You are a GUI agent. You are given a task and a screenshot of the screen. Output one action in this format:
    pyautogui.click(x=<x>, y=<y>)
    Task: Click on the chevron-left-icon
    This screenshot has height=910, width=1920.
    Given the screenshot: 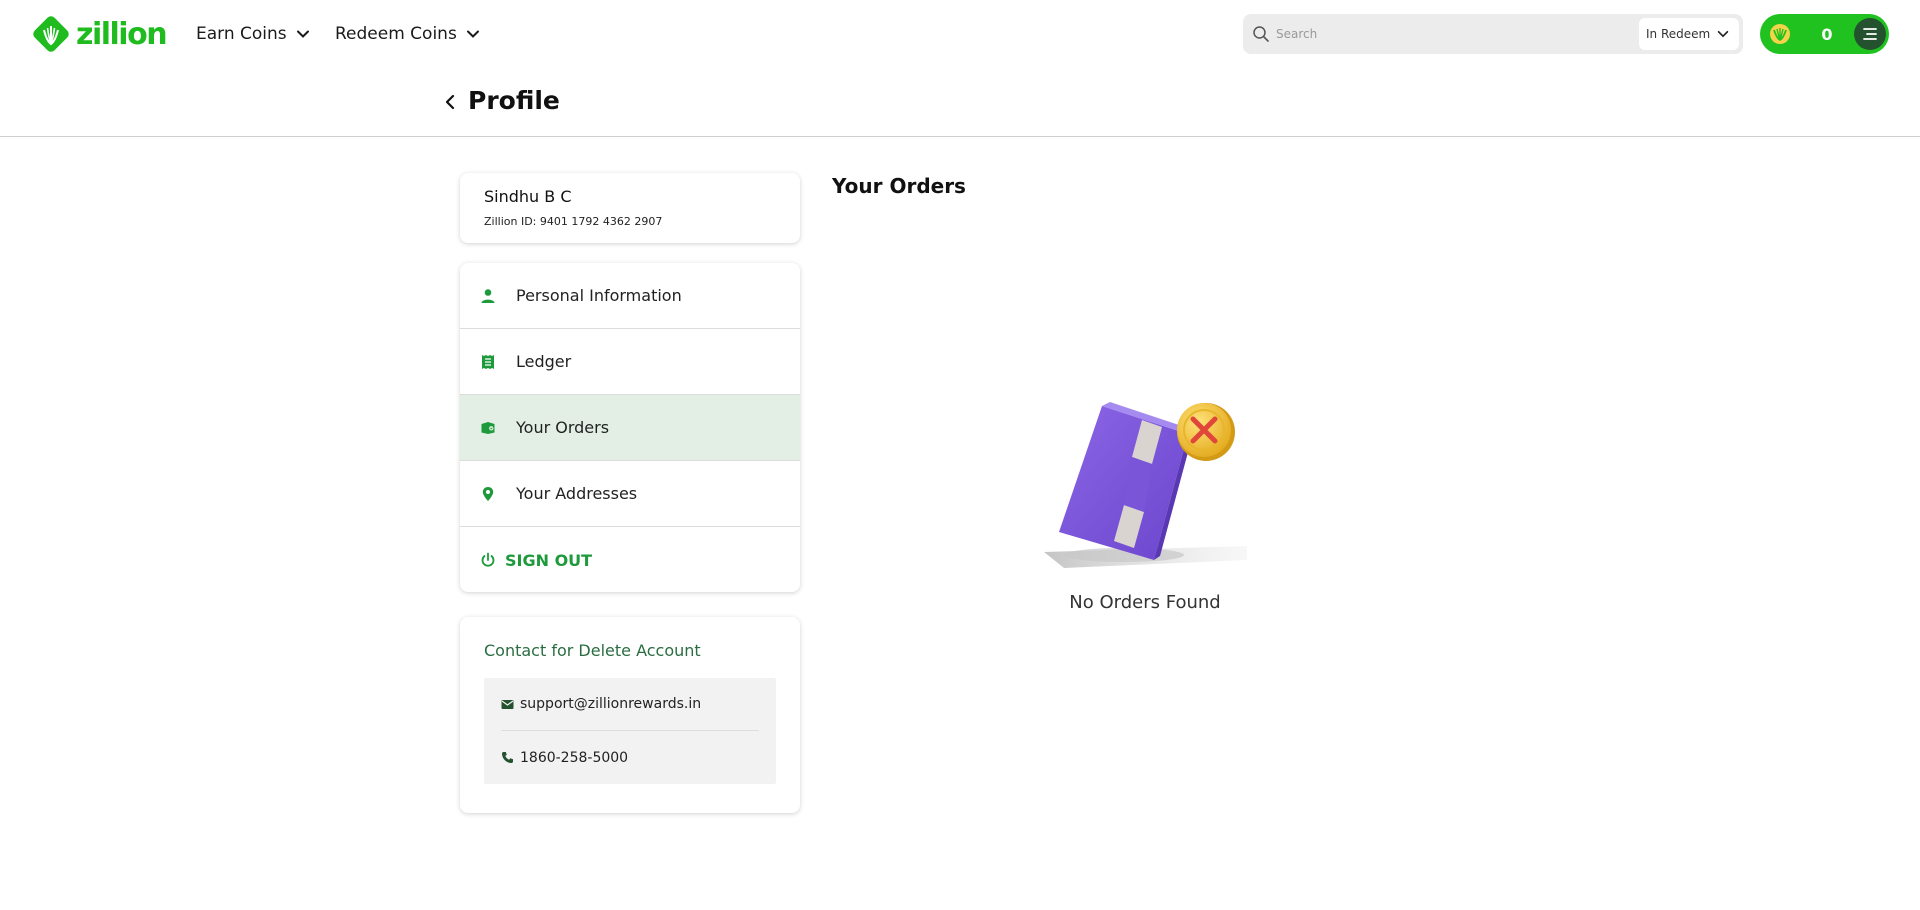 What is the action you would take?
    pyautogui.click(x=450, y=102)
    